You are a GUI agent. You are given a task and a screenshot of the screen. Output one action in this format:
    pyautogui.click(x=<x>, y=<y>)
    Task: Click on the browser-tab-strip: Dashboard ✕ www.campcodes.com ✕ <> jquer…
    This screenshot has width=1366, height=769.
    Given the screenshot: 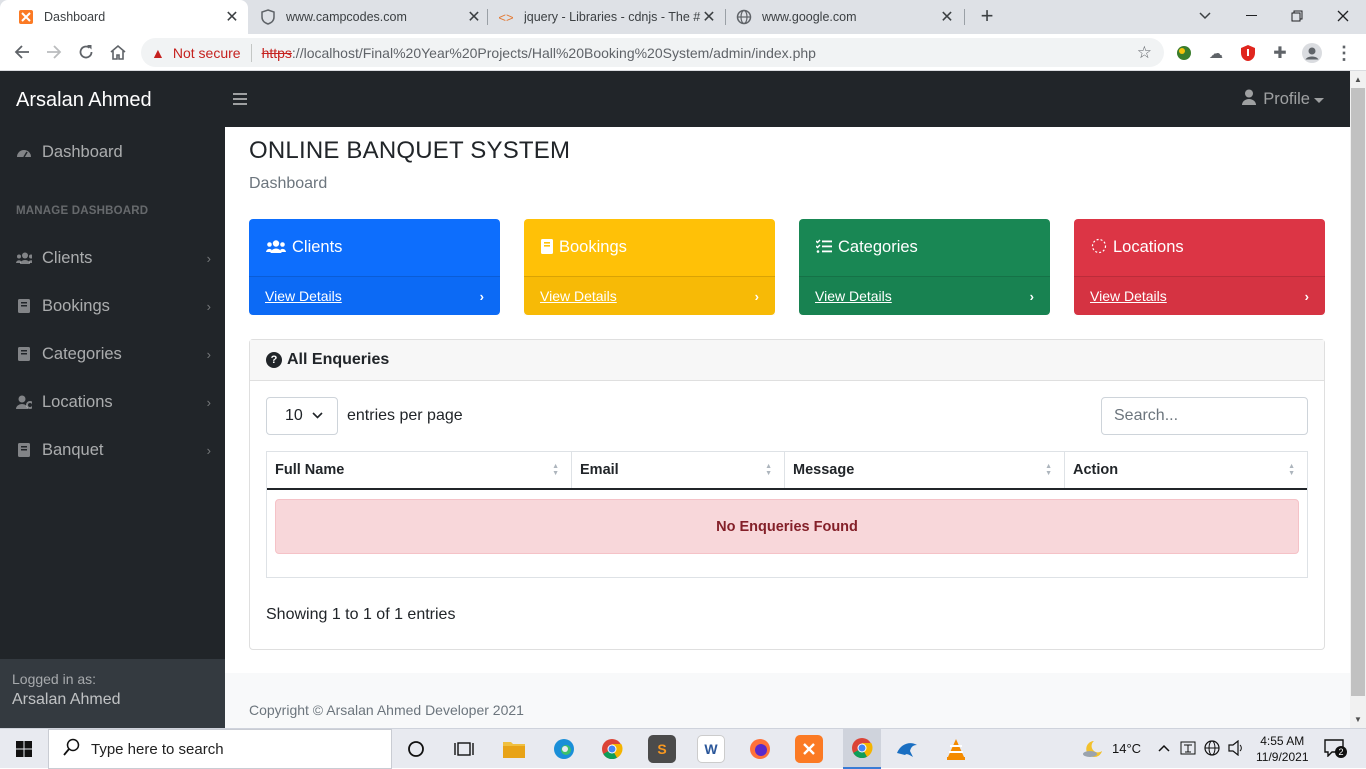 What is the action you would take?
    pyautogui.click(x=683, y=17)
    